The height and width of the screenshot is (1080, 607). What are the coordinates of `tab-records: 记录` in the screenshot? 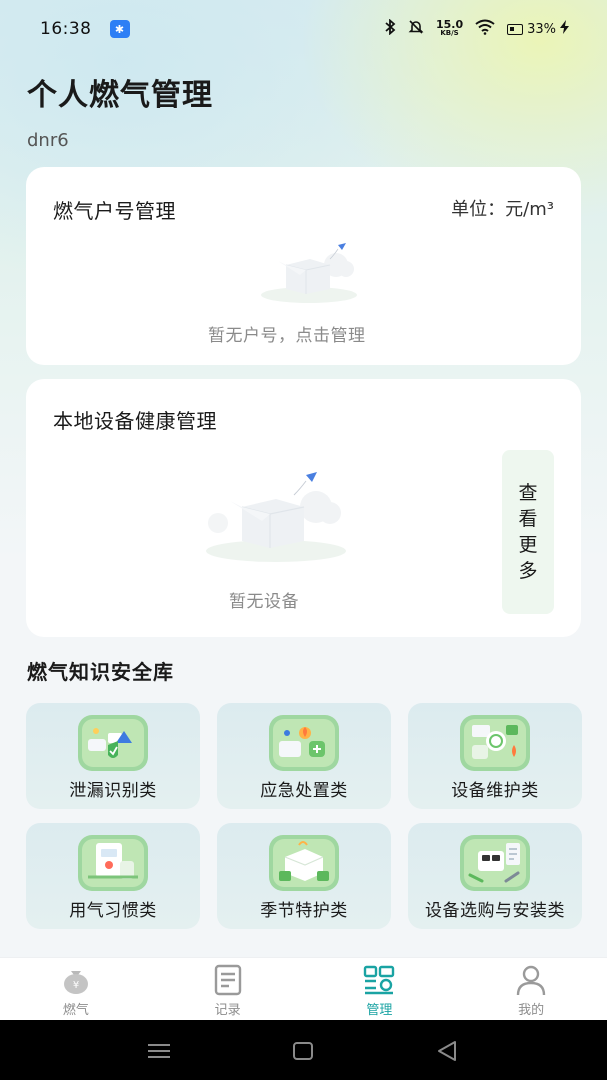 It's located at (228, 989).